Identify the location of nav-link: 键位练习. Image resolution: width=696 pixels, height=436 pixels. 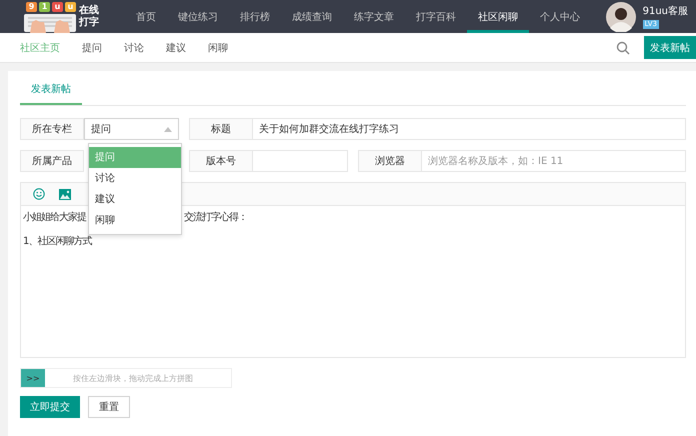
(198, 16).